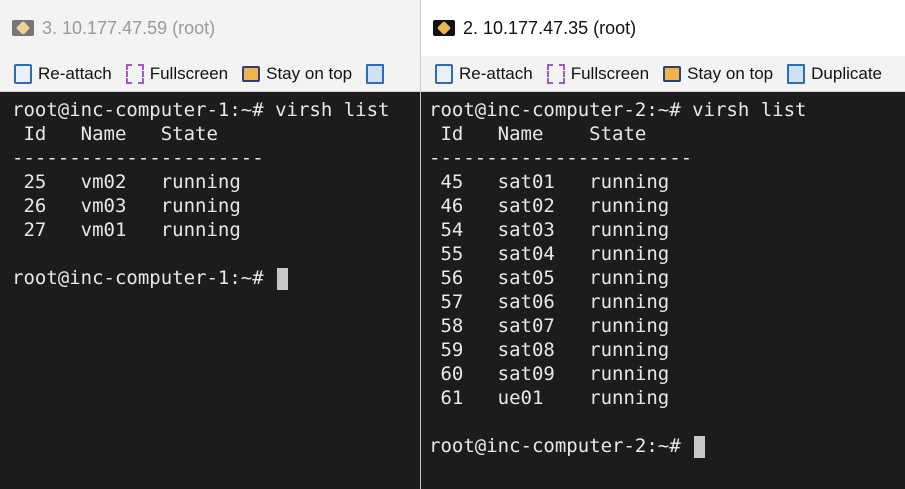 The width and height of the screenshot is (905, 489). Describe the element at coordinates (549, 206) in the screenshot. I see `table-row: 46 sat02 running` at that location.